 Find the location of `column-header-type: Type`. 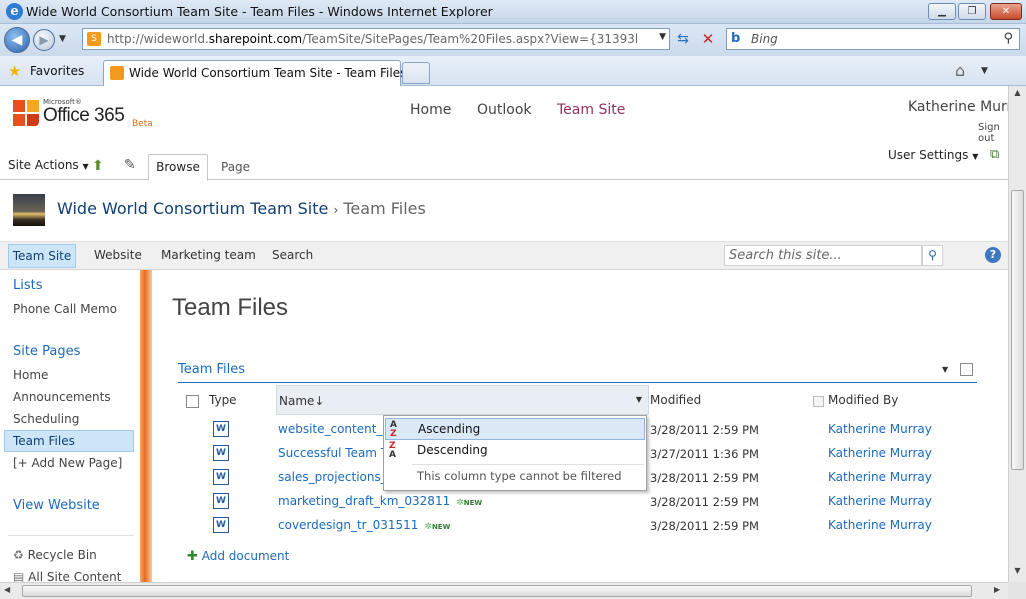

column-header-type: Type is located at coordinates (223, 400).